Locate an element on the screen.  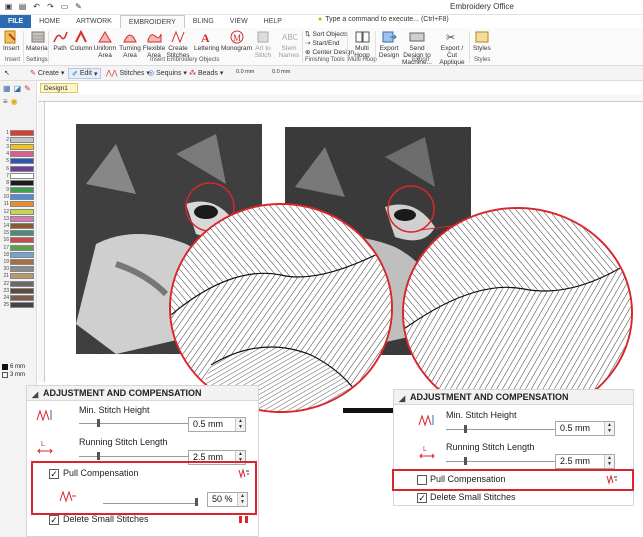
pull-compensation-checkbox: ✓ is located at coordinates (54, 474).